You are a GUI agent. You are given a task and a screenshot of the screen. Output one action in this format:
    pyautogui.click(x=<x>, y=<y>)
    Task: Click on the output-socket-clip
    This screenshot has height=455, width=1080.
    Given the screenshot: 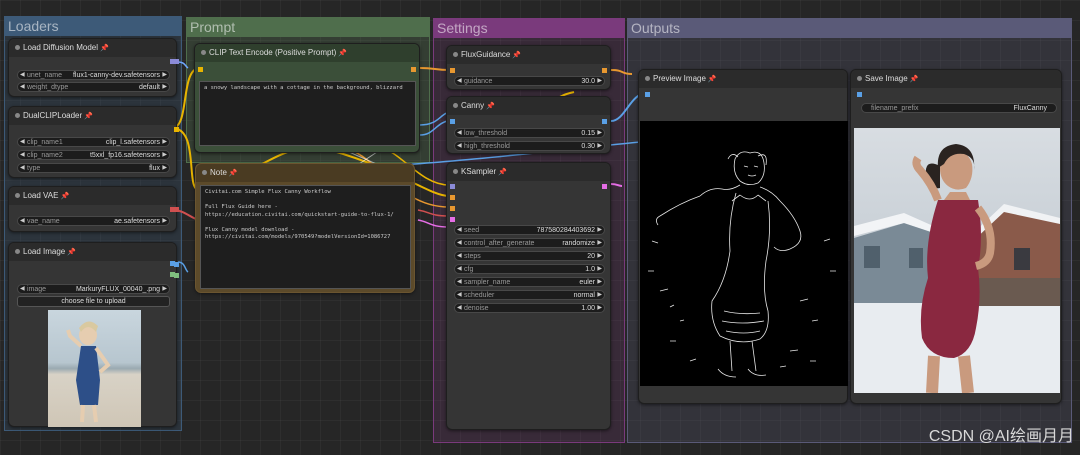 What is the action you would take?
    pyautogui.click(x=176, y=129)
    